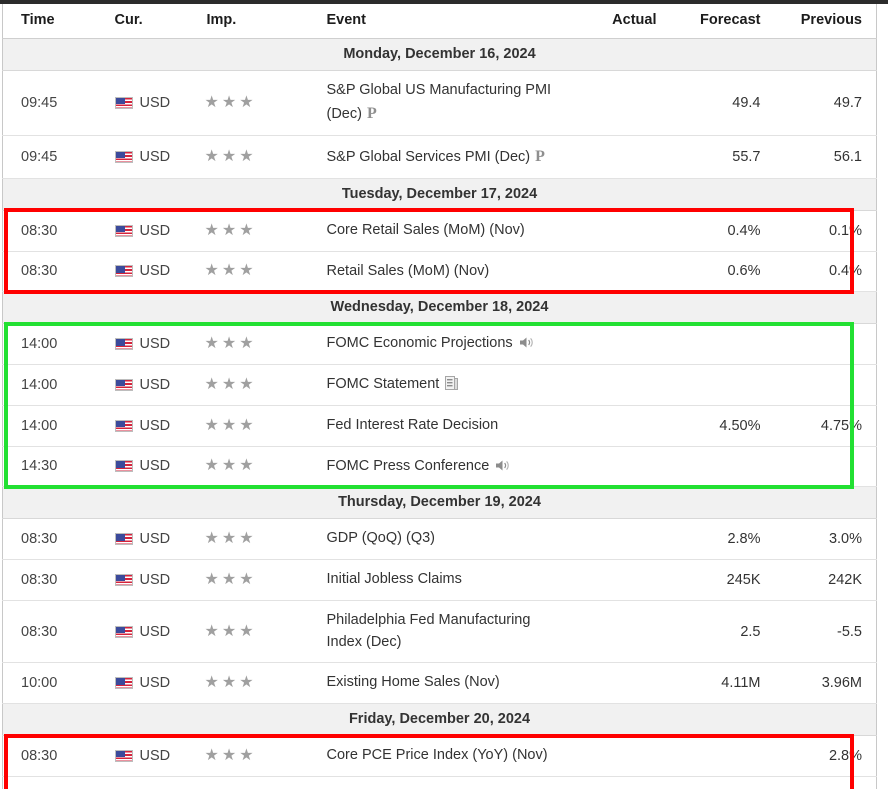  Describe the element at coordinates (54, 21) in the screenshot. I see `column-header-time: Time` at that location.